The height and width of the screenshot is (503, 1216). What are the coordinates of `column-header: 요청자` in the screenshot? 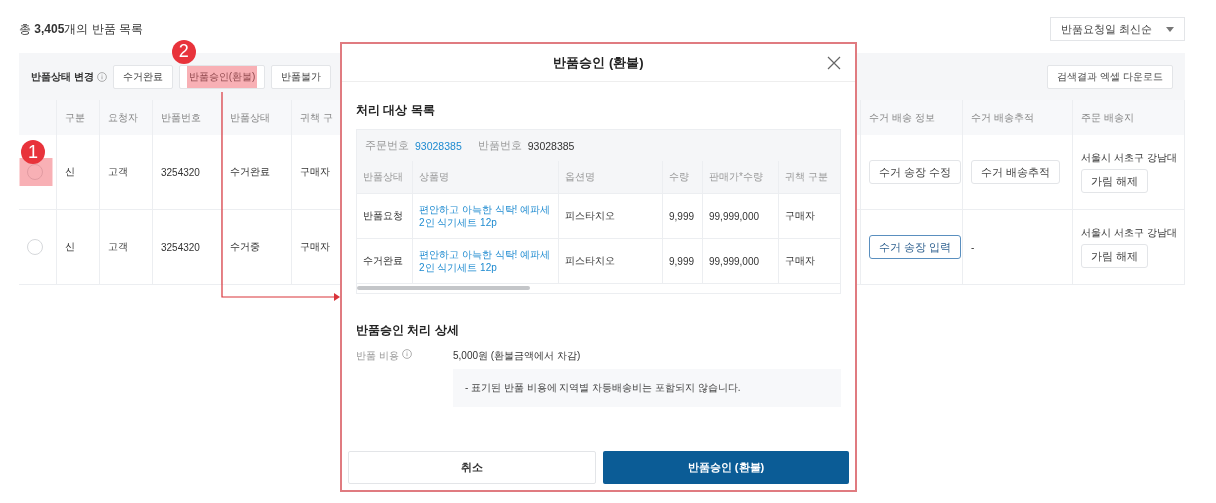 It's located at (126, 117).